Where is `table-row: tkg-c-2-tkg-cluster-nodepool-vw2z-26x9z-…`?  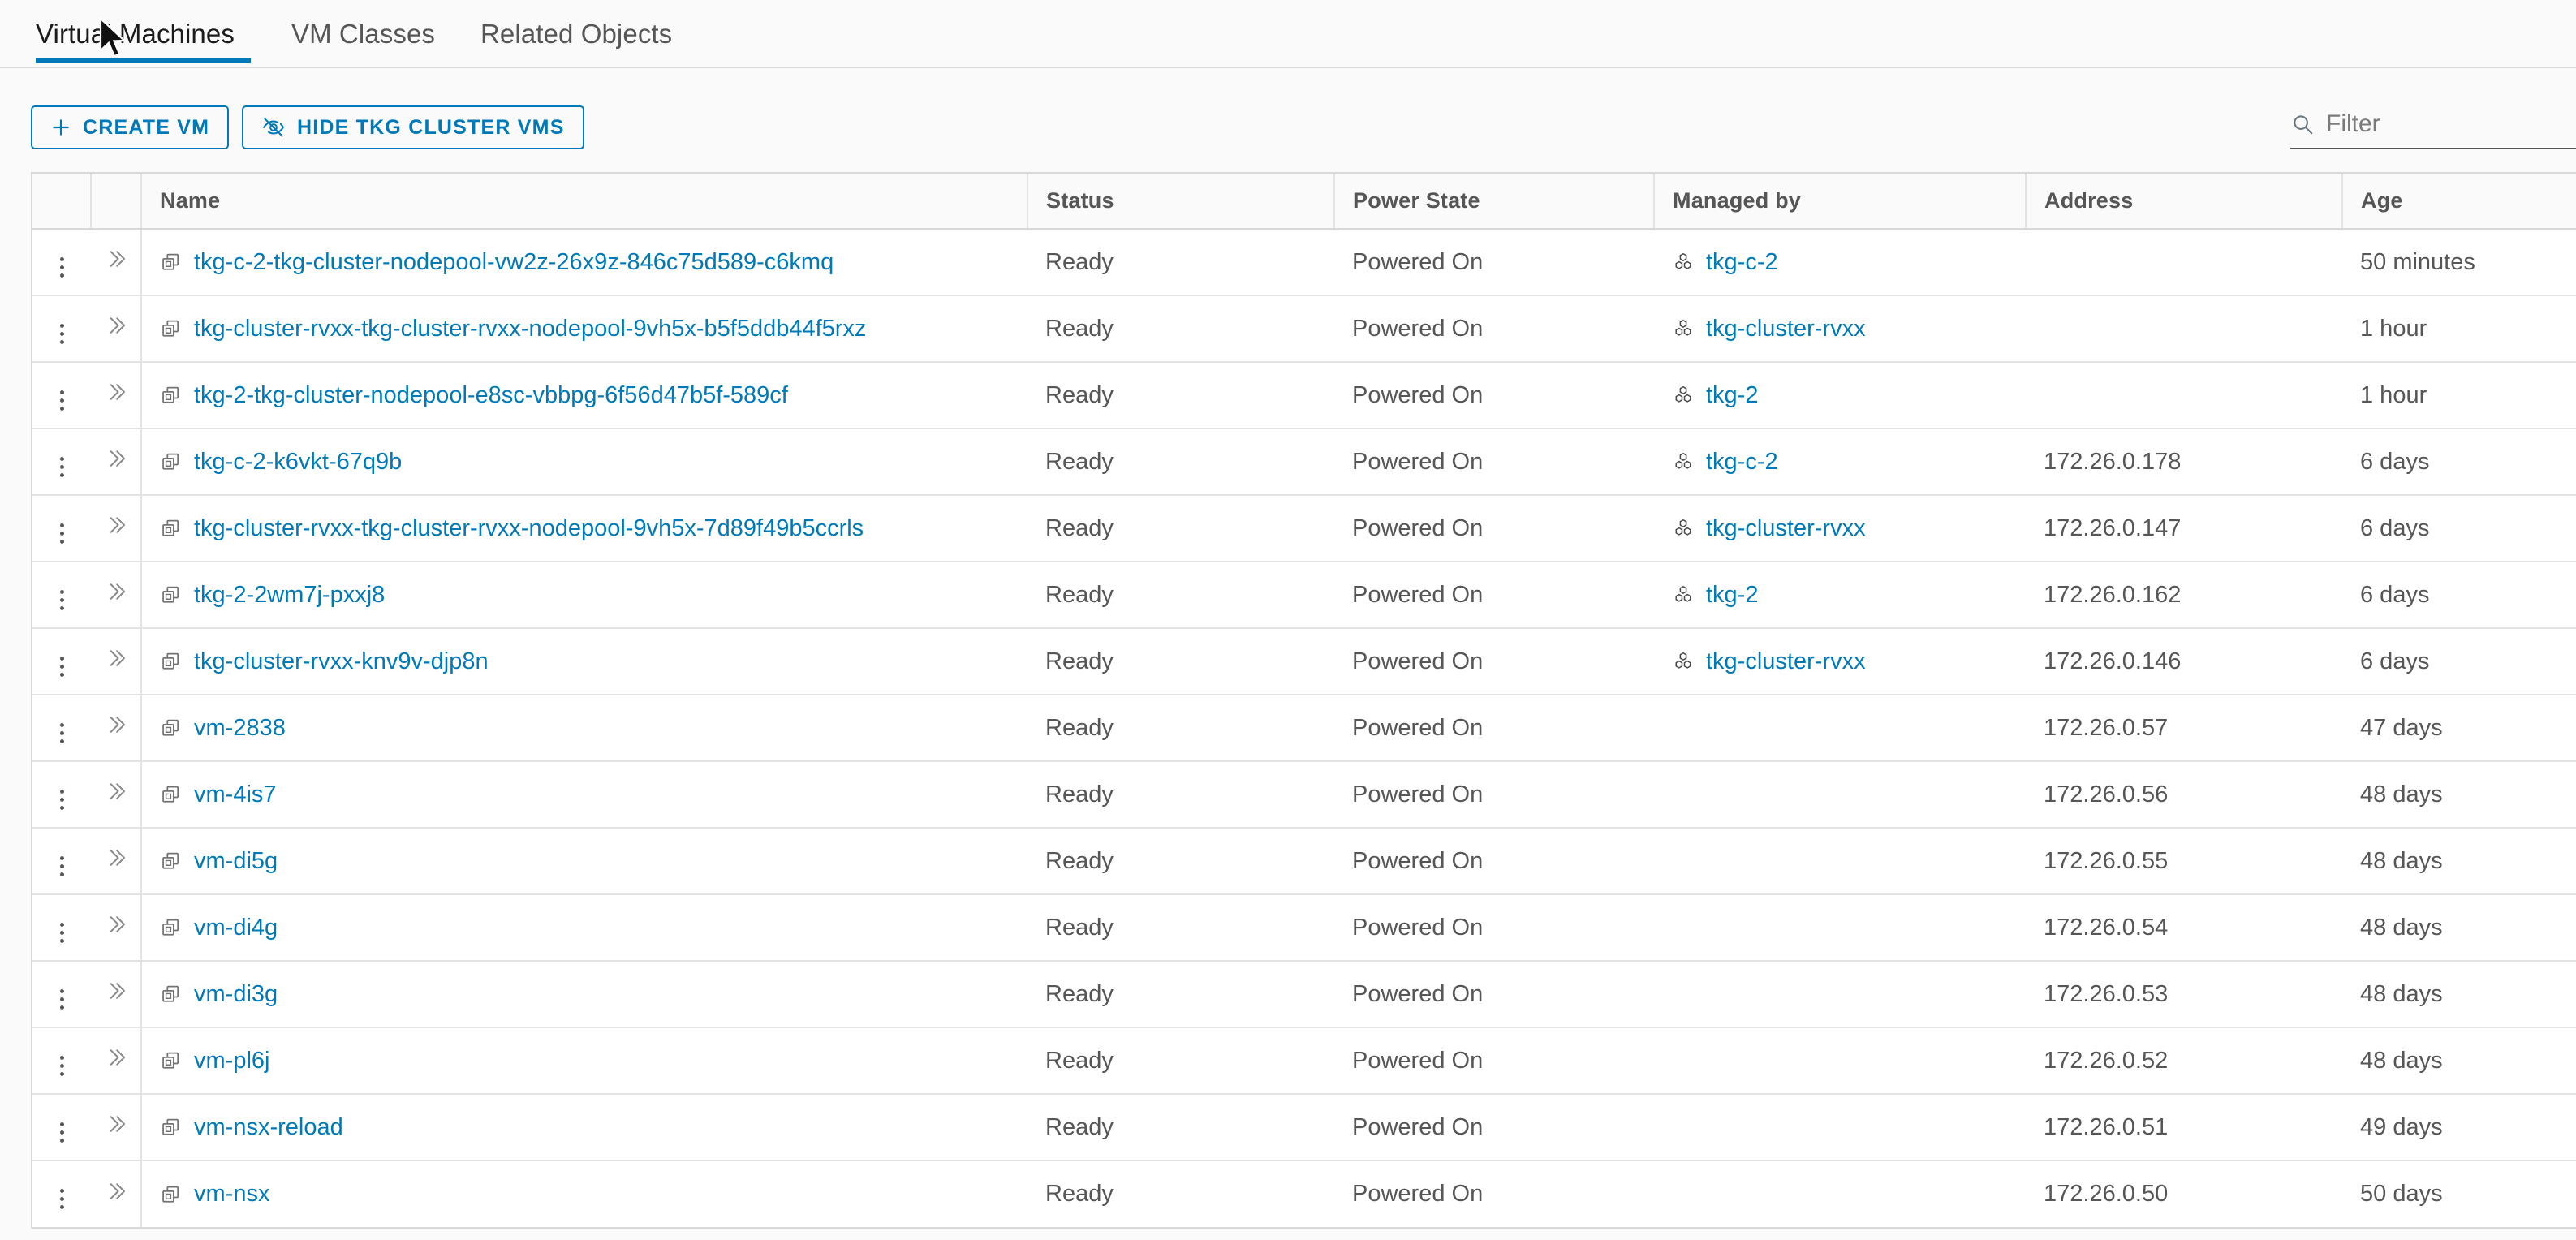
table-row: tkg-c-2-tkg-cluster-nodepool-vw2z-26x9z-… is located at coordinates (1304, 262).